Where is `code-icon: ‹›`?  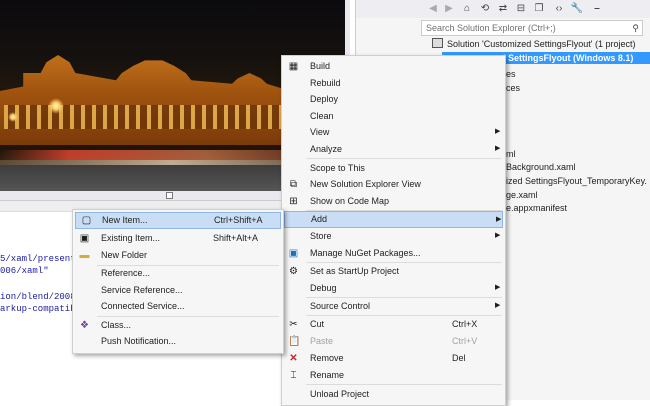 code-icon: ‹› is located at coordinates (559, 9).